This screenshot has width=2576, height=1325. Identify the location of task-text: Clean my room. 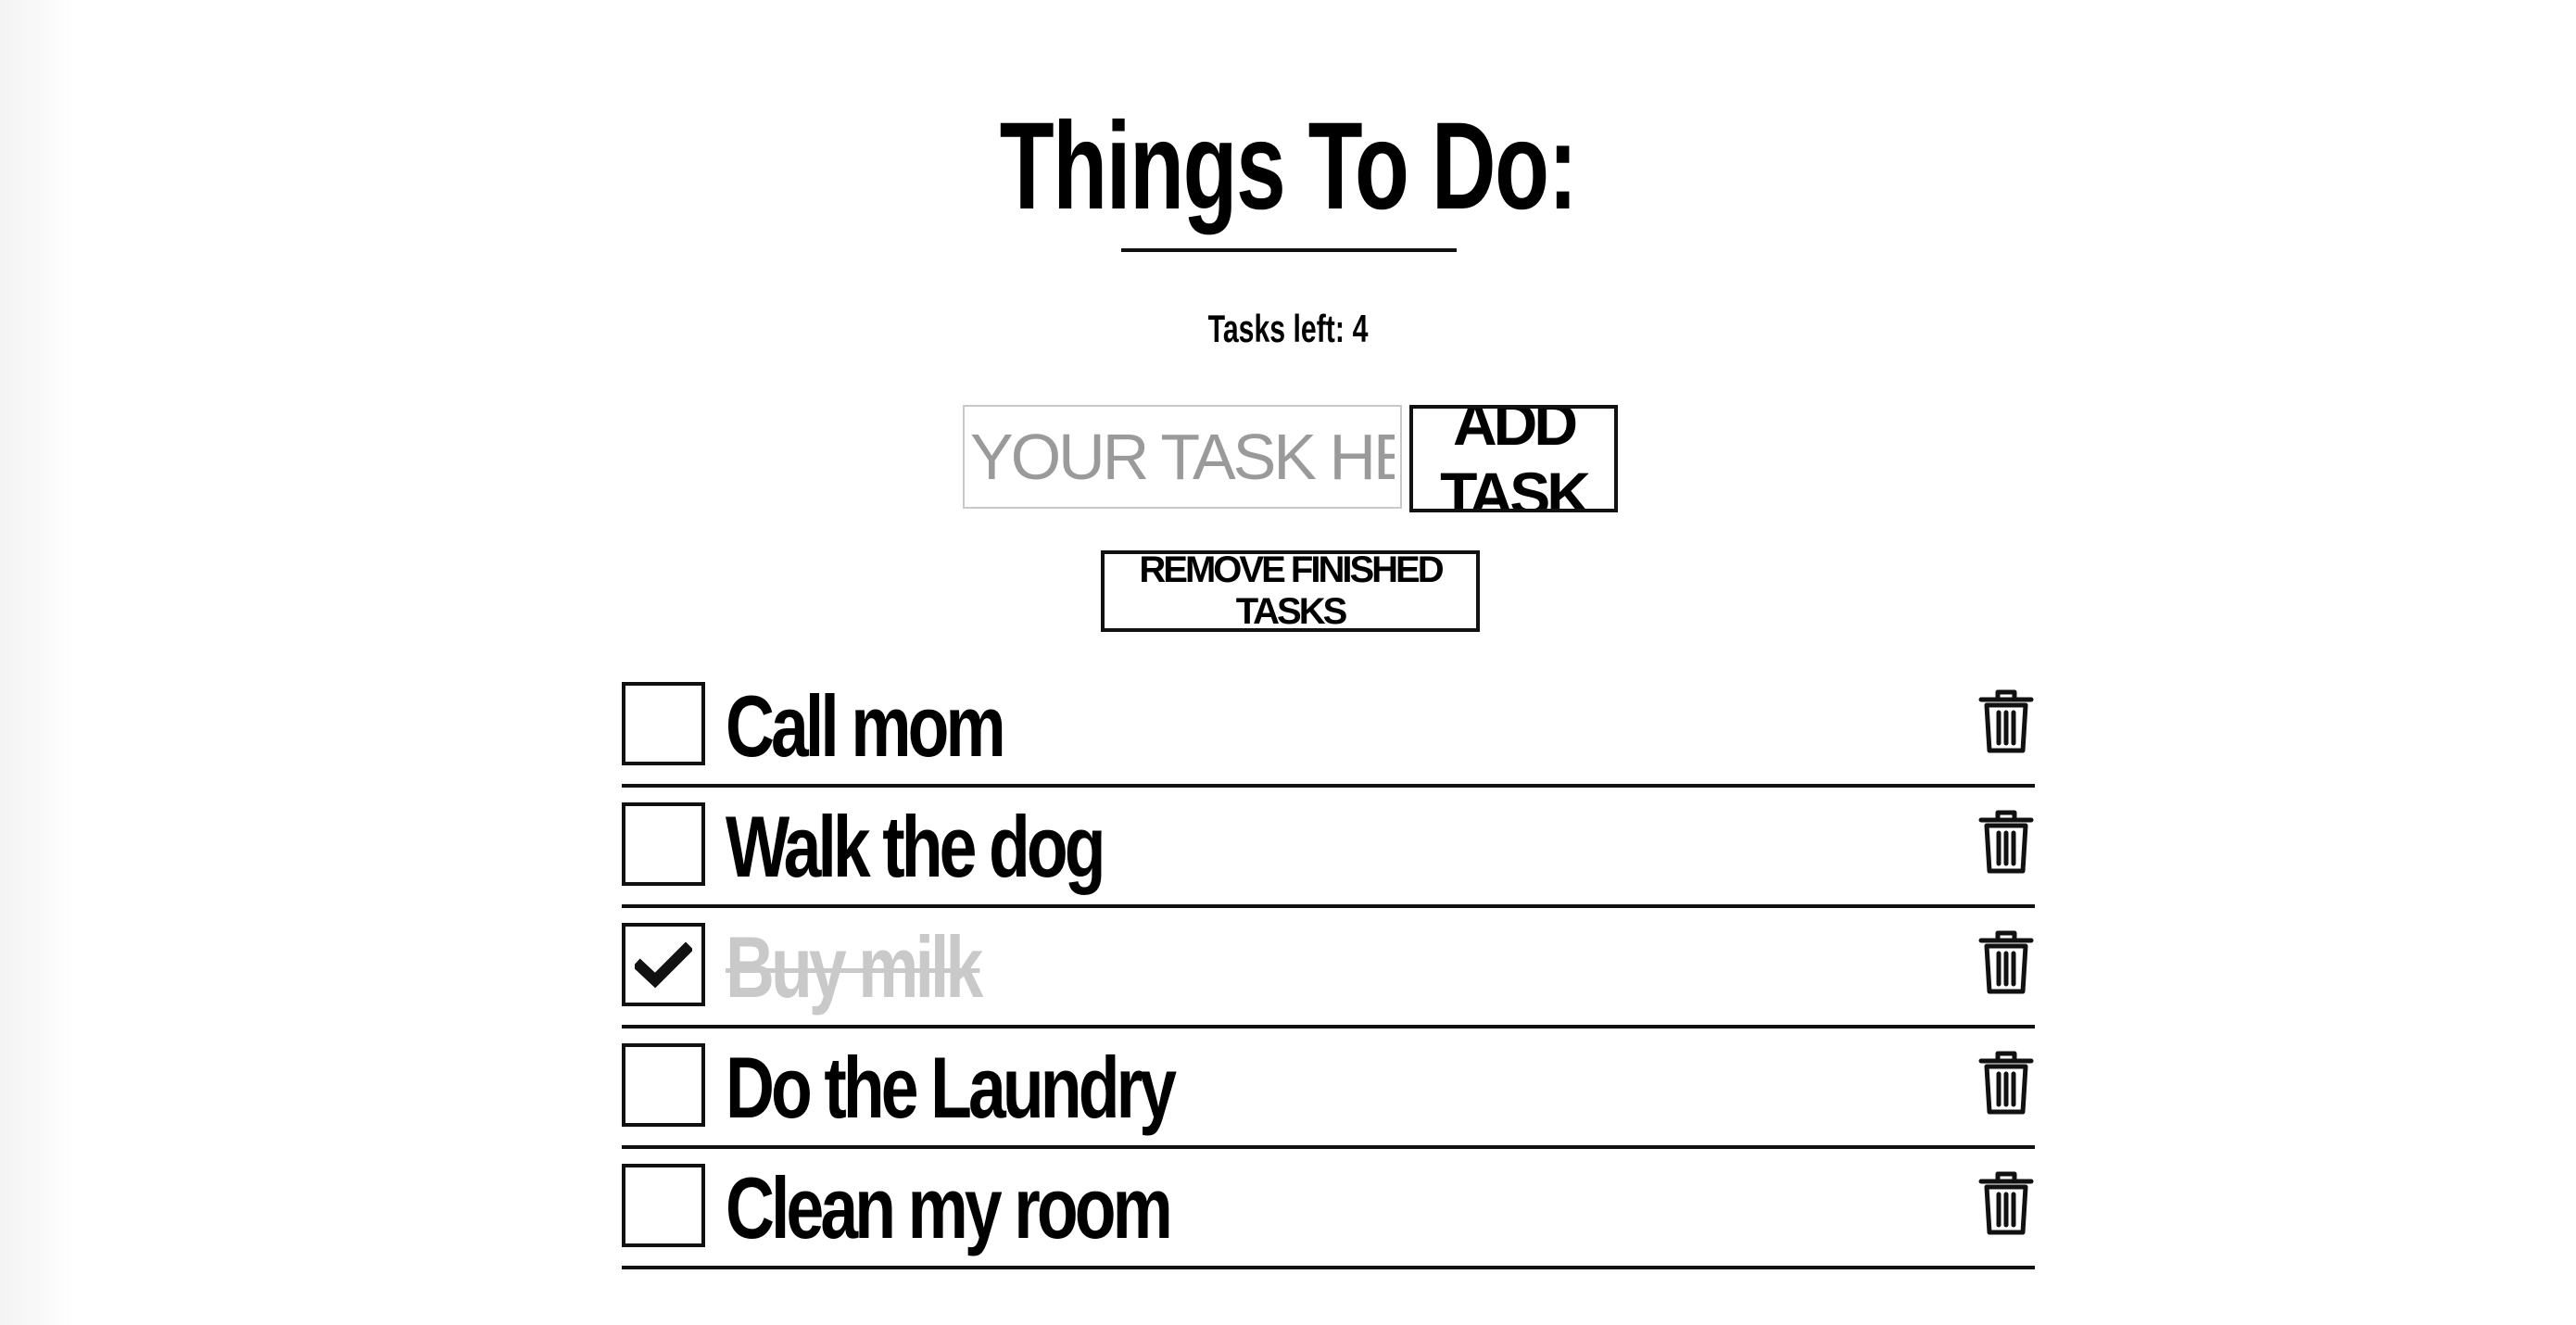
(949, 1207).